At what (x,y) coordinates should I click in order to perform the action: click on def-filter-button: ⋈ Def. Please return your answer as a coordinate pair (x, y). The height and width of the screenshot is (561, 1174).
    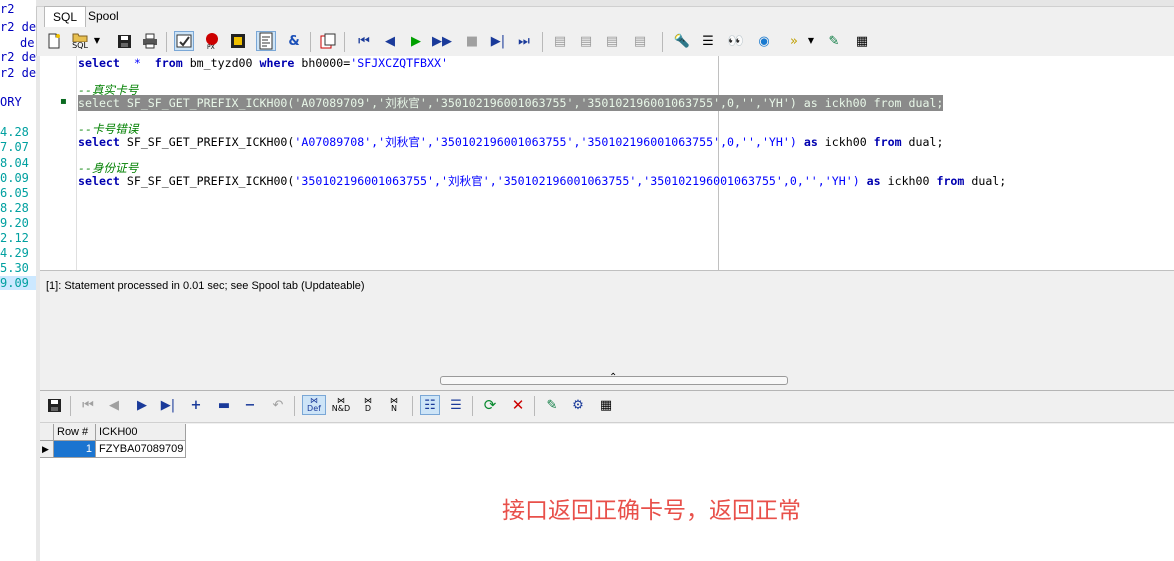
    Looking at the image, I should click on (314, 405).